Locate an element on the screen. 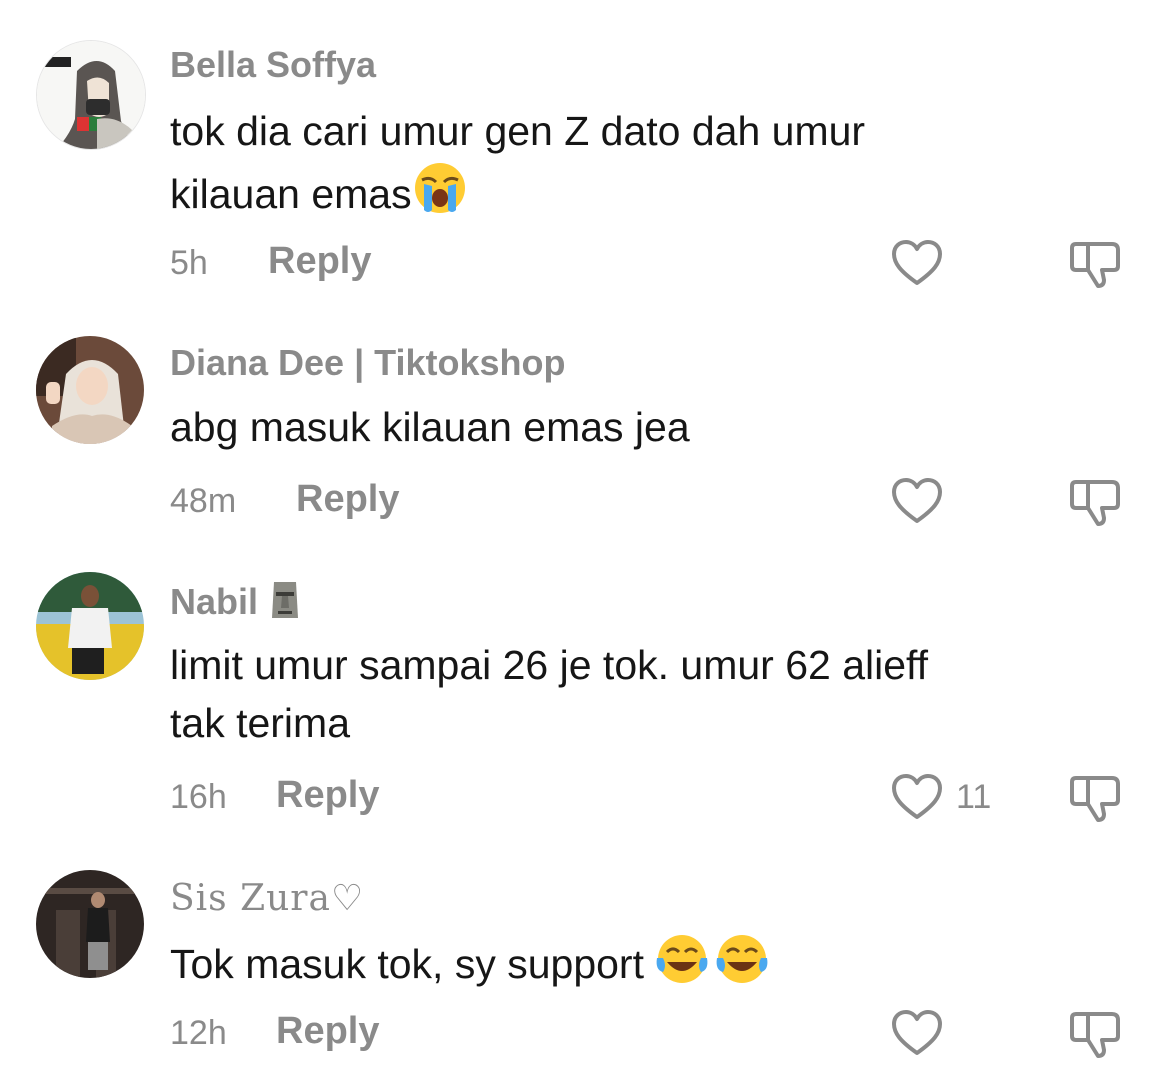 The image size is (1169, 1087). comment-text-line: tok dia cari umur gen Z dato dah umur is located at coordinates (518, 131).